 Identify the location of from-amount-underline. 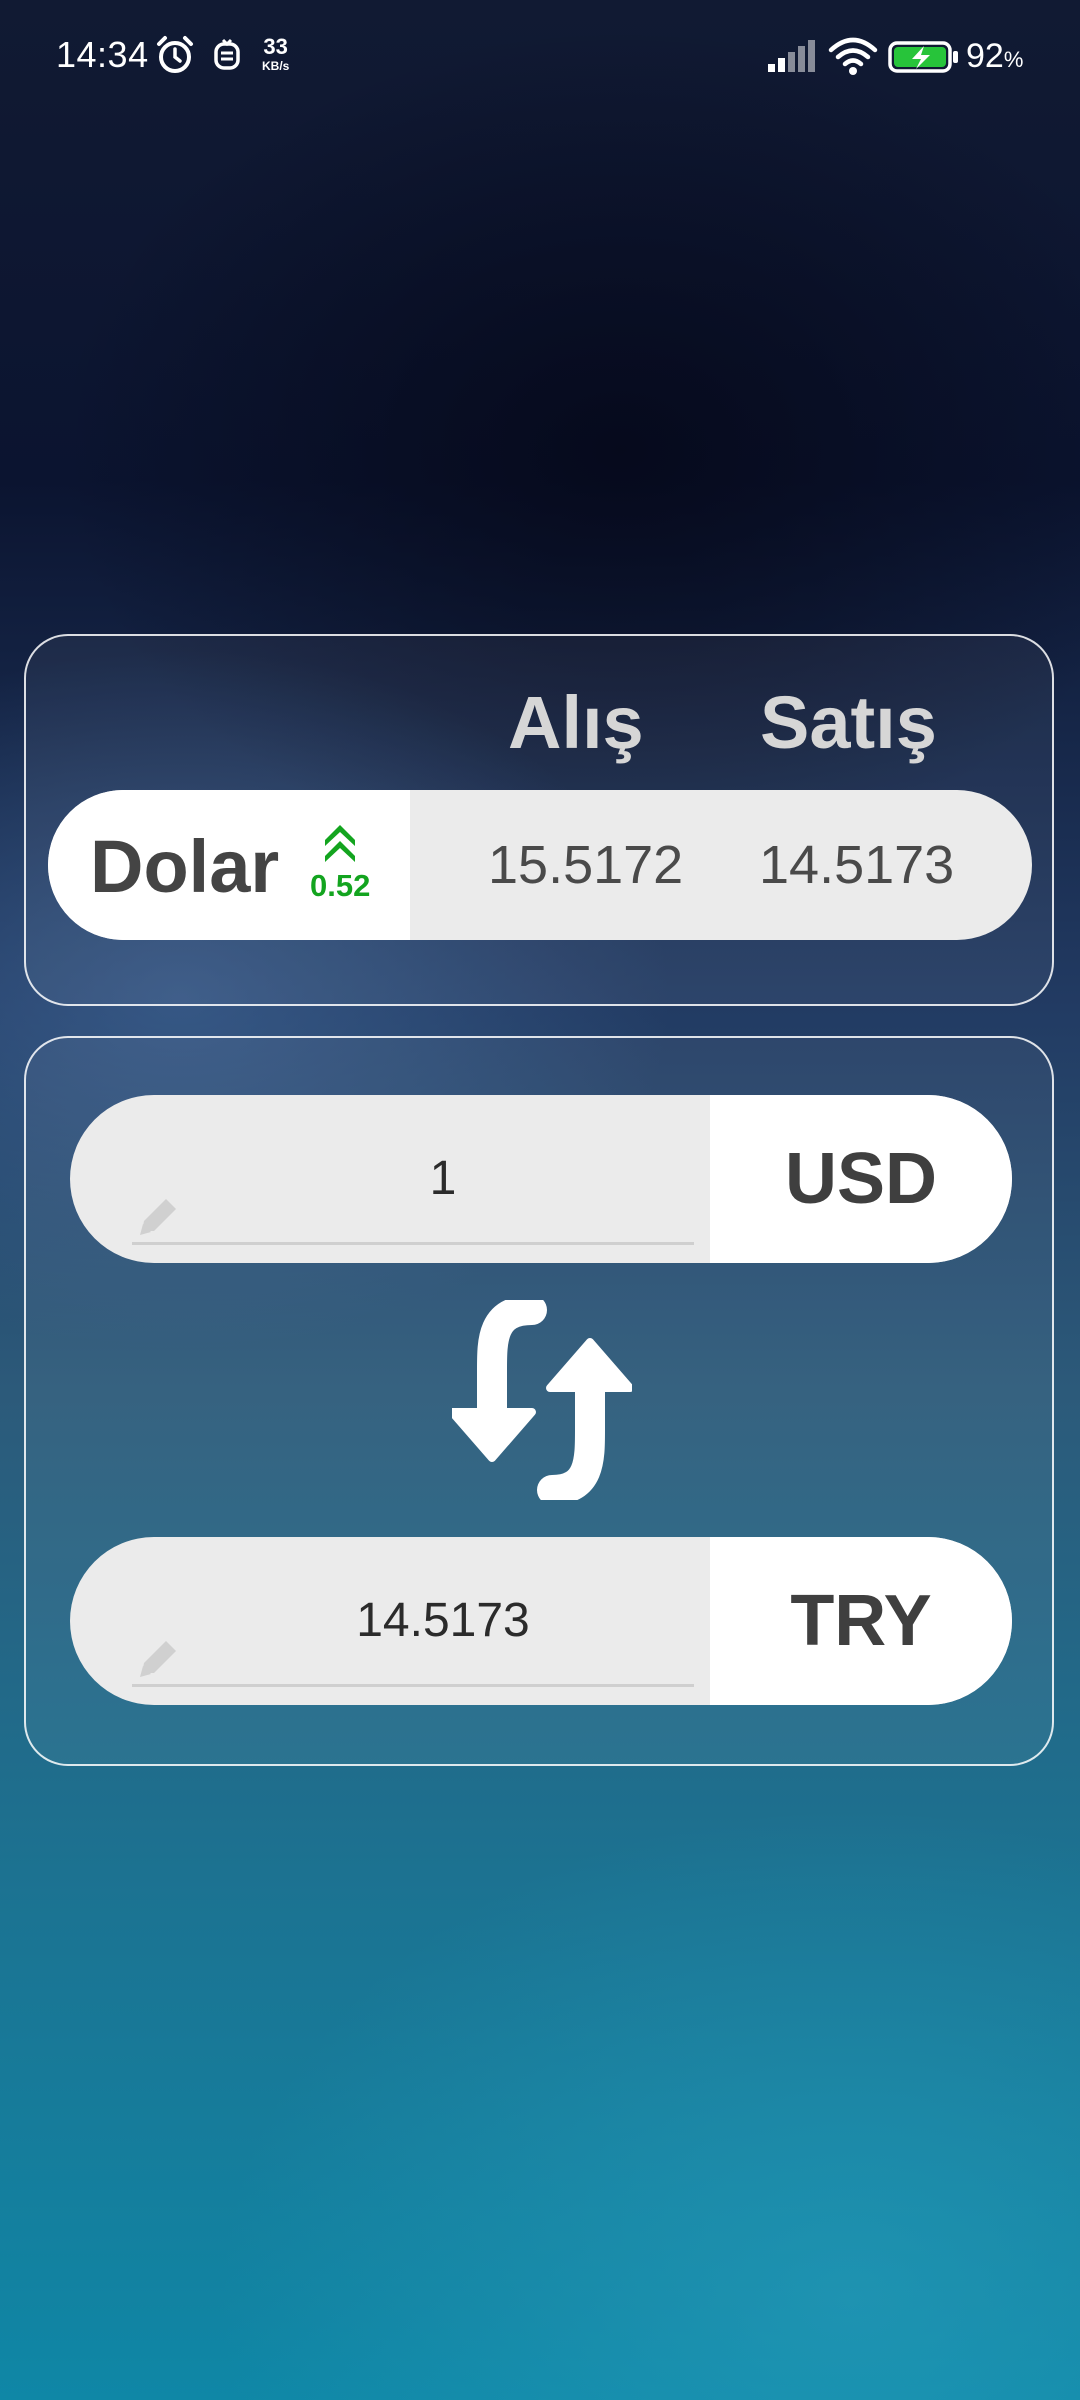
(413, 1243).